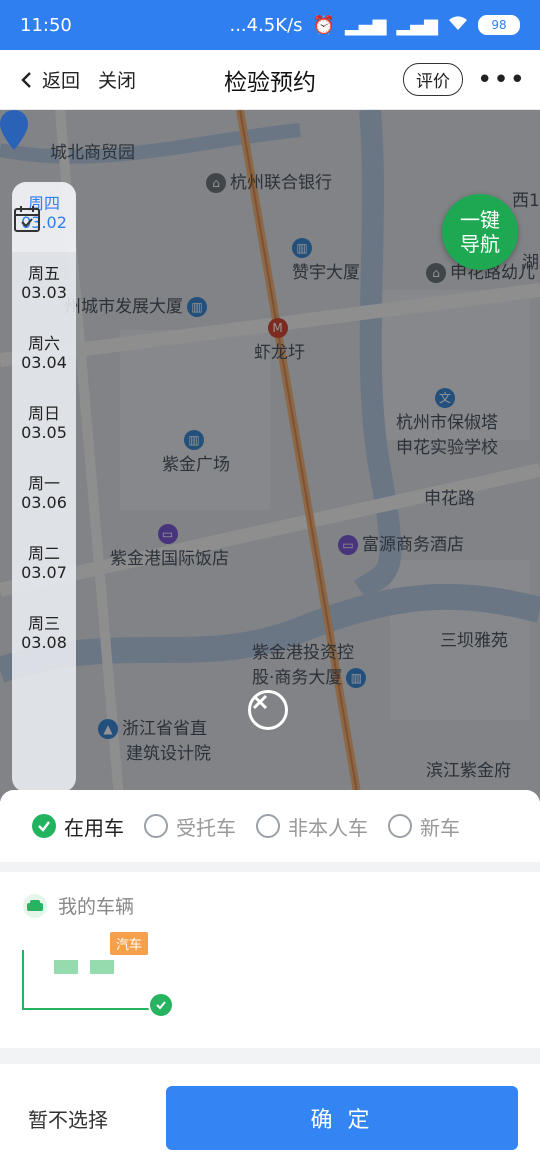 This screenshot has height=1170, width=540. Describe the element at coordinates (43, 553) in the screenshot. I see `date-weekday: 周二` at that location.